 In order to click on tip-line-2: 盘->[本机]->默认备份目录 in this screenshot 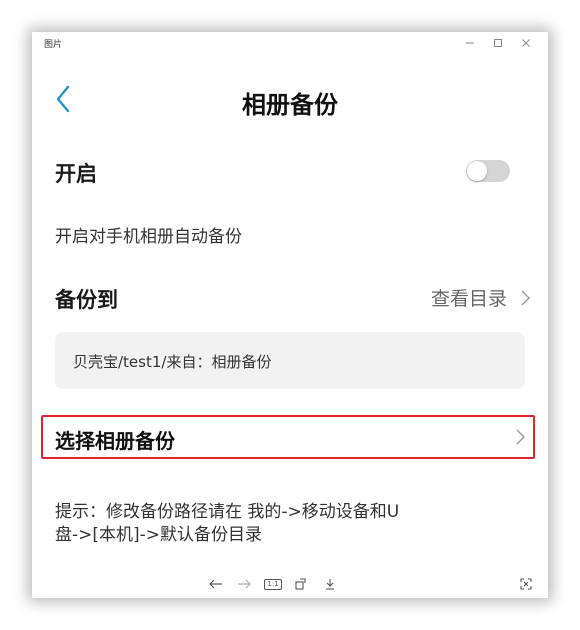, I will do `click(159, 535)`.